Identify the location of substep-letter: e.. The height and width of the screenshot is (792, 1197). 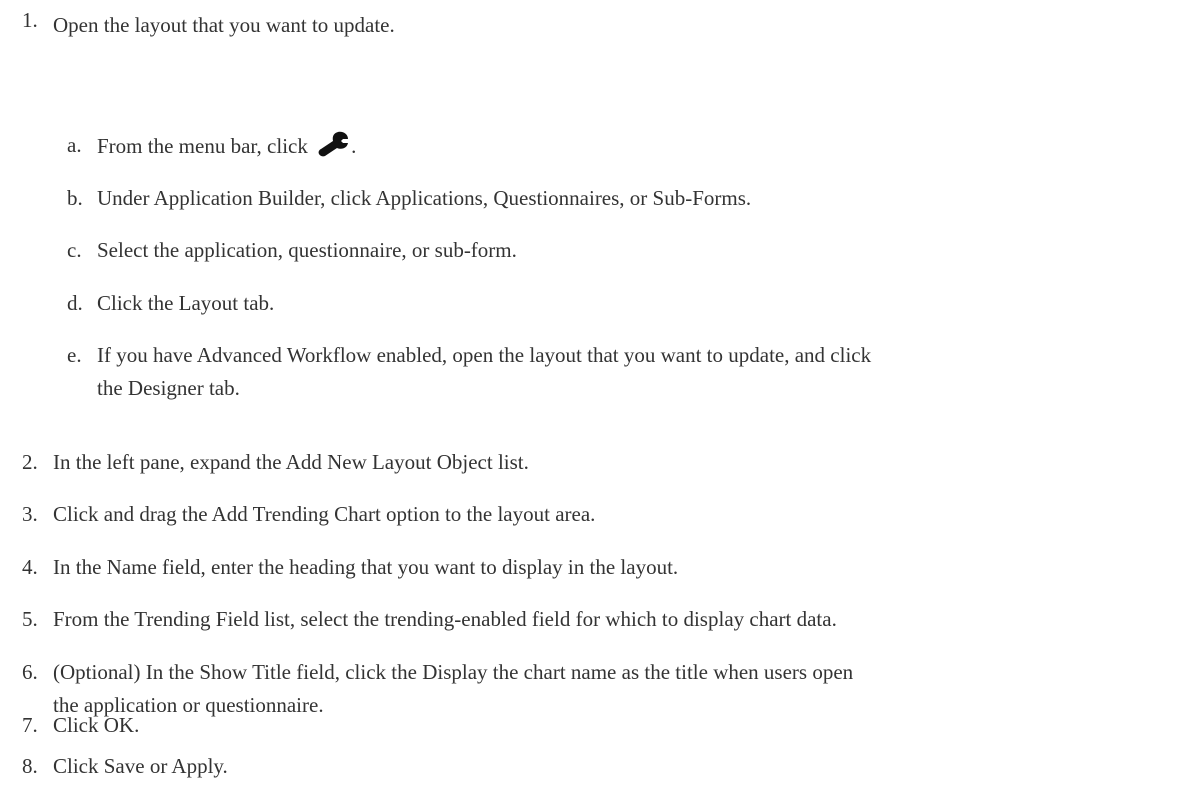
(74, 355).